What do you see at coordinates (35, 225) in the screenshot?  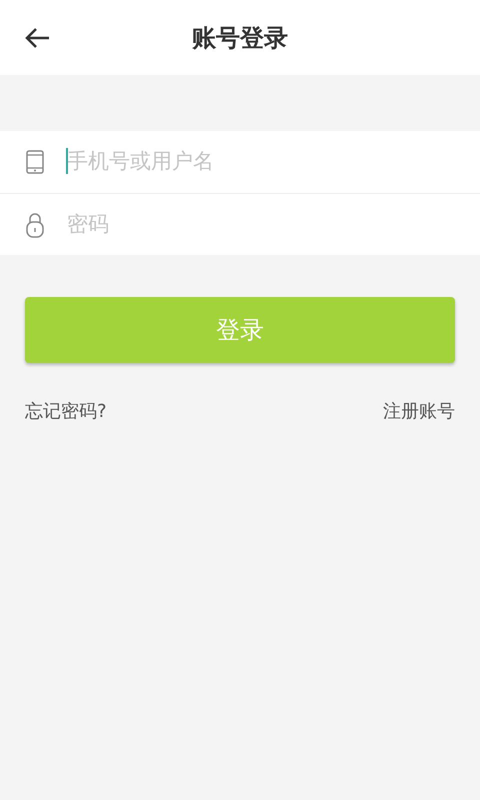 I see `lock-icon` at bounding box center [35, 225].